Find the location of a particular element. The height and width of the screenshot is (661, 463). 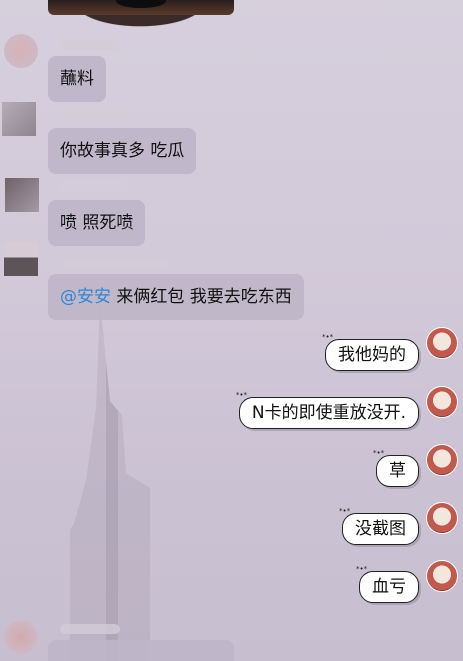

message-text: 来俩红包 我要去吃东西 is located at coordinates (201, 297).